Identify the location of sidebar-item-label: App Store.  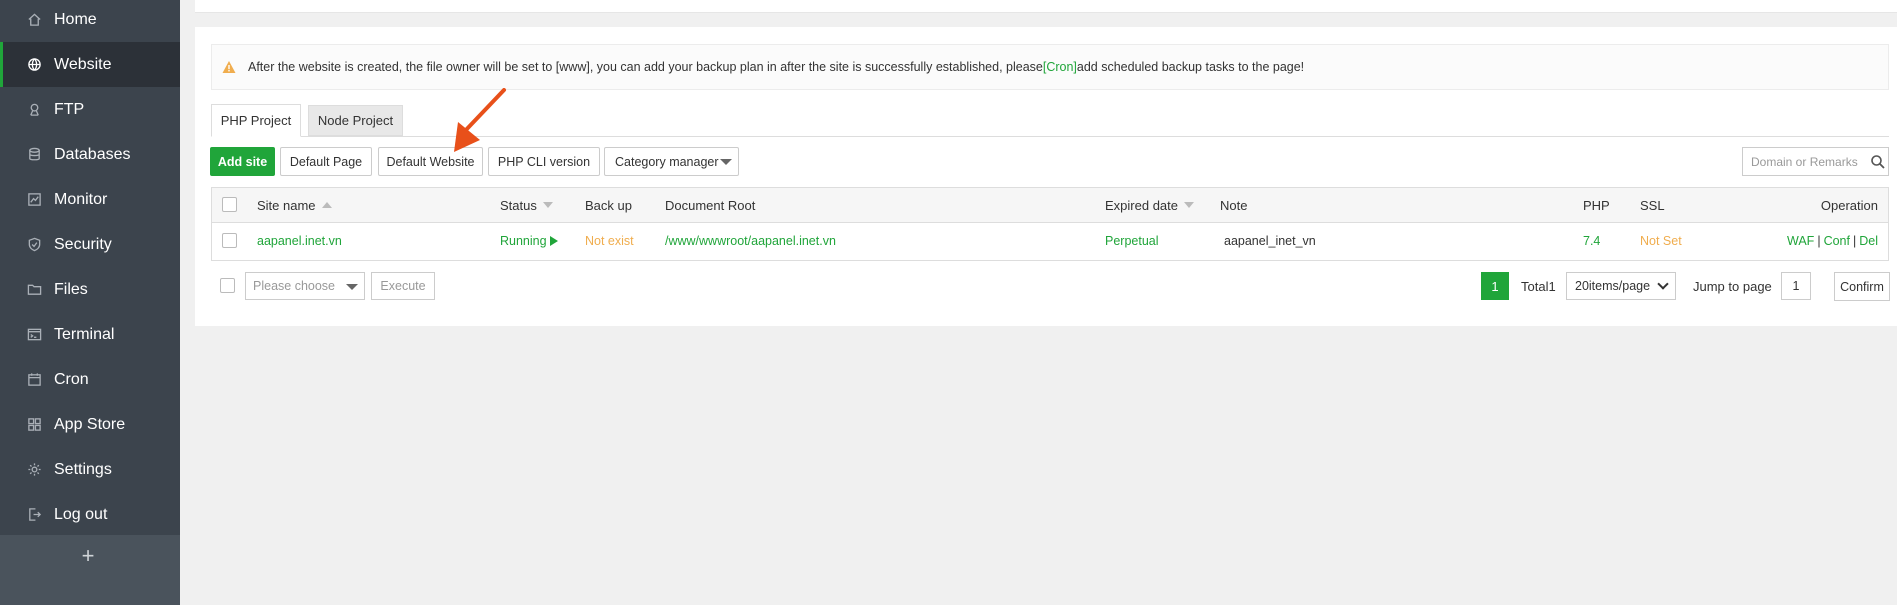
(90, 424).